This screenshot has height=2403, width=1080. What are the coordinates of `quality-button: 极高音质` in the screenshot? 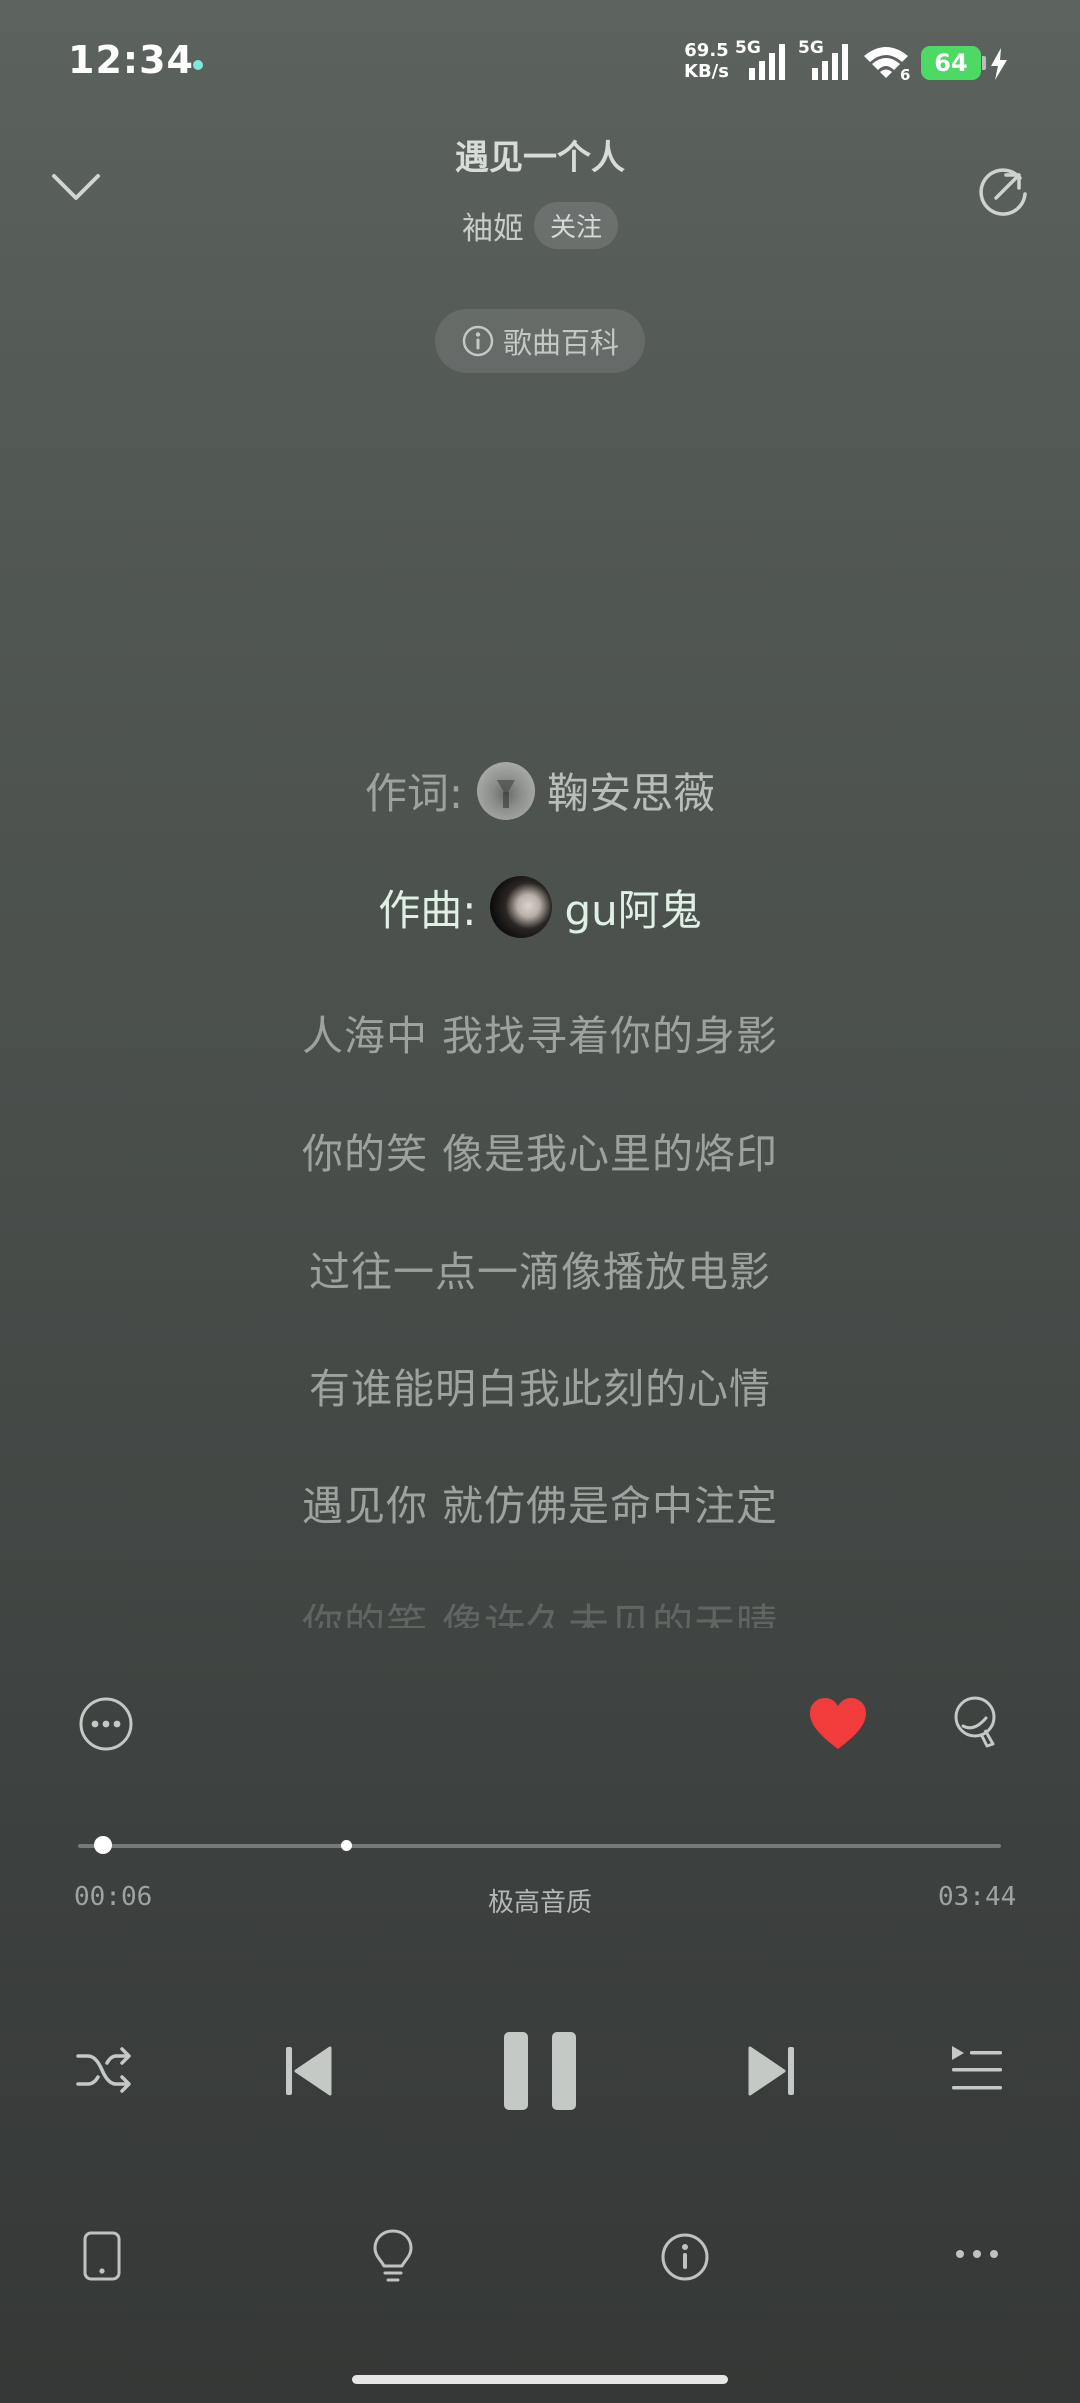 It's located at (540, 1900).